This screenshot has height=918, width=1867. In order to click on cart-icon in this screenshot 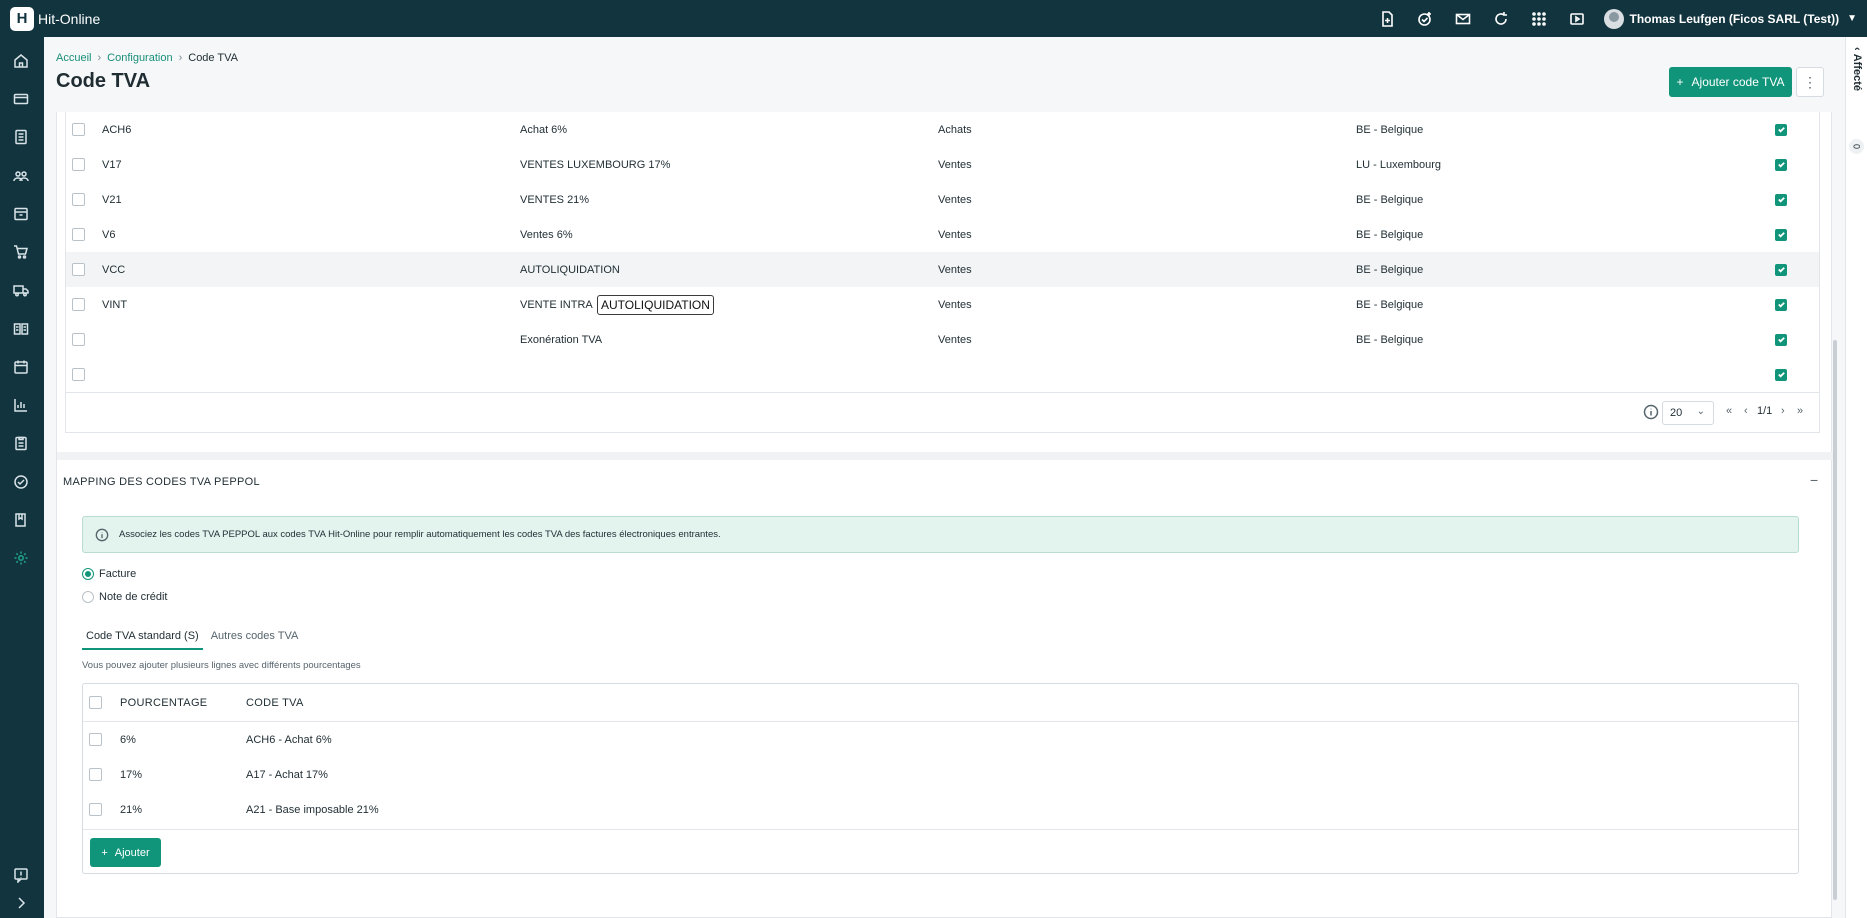, I will do `click(21, 252)`.